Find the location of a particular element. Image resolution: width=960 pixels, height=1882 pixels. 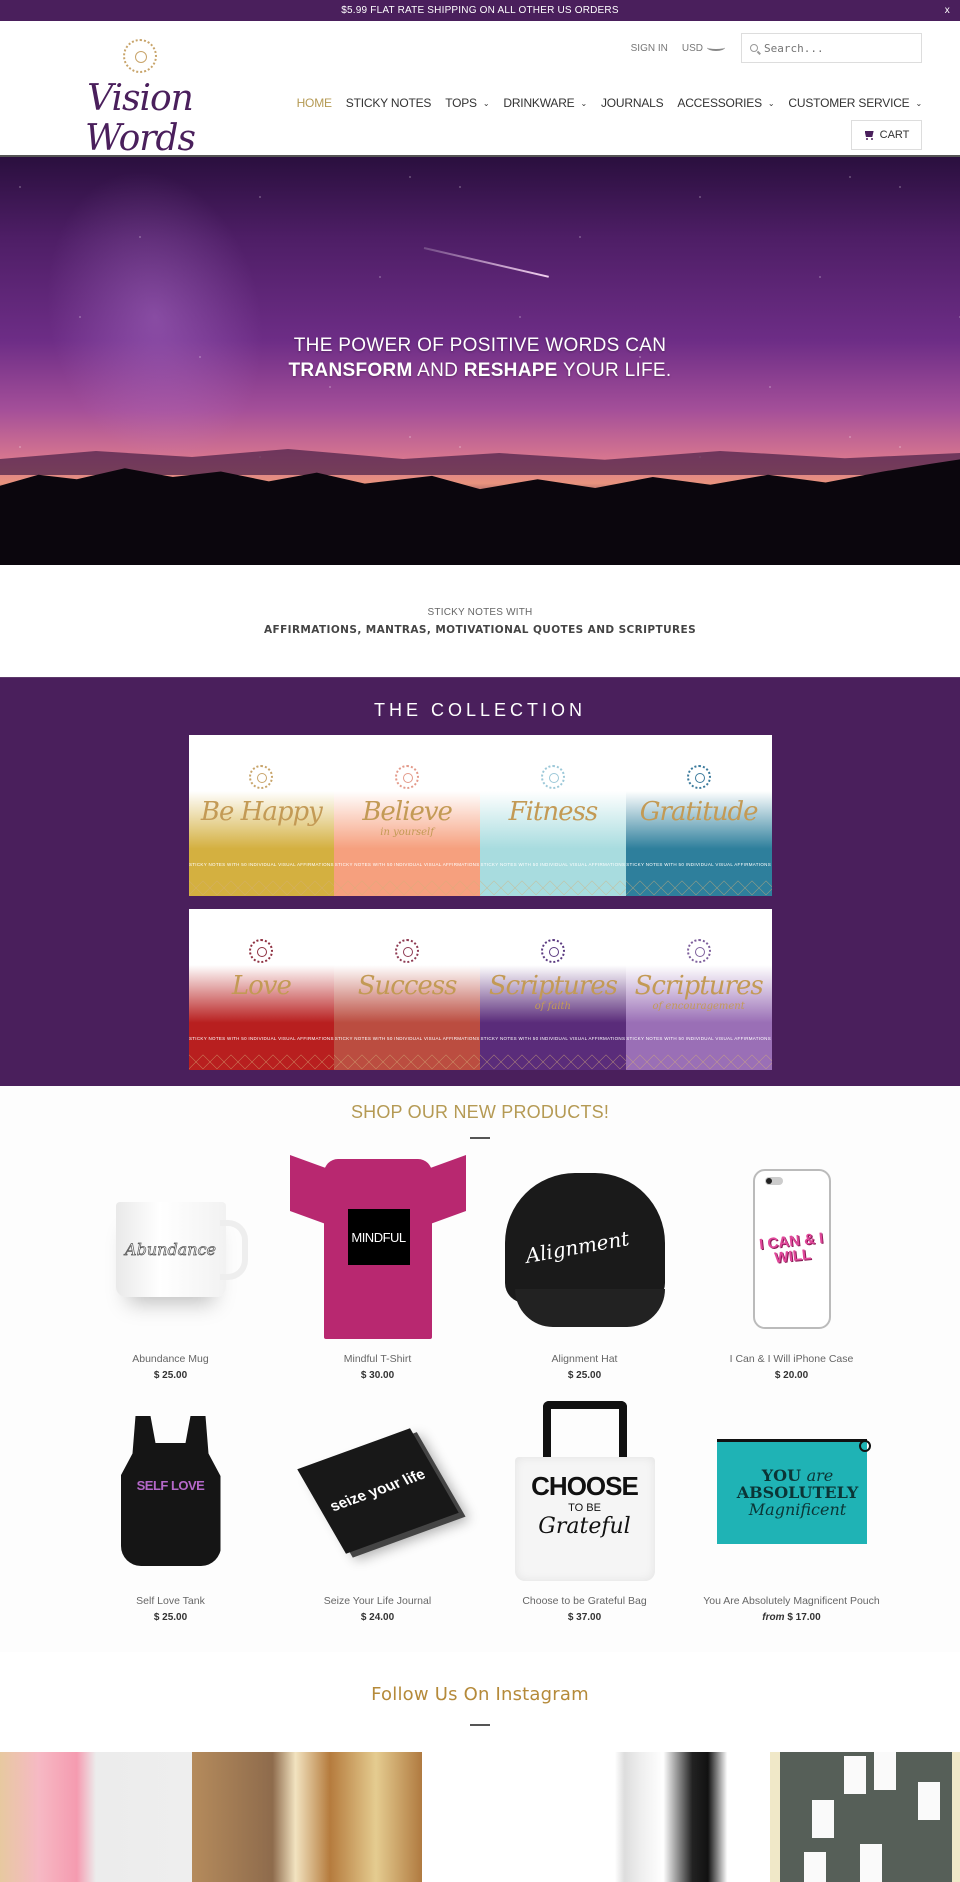

product-image: seize your life is located at coordinates (378, 1491).